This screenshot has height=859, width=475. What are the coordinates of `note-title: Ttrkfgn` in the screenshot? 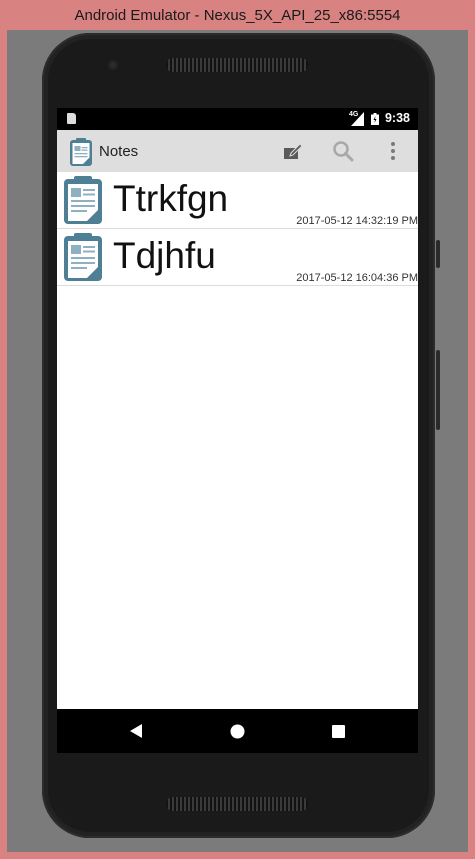 It's located at (171, 198).